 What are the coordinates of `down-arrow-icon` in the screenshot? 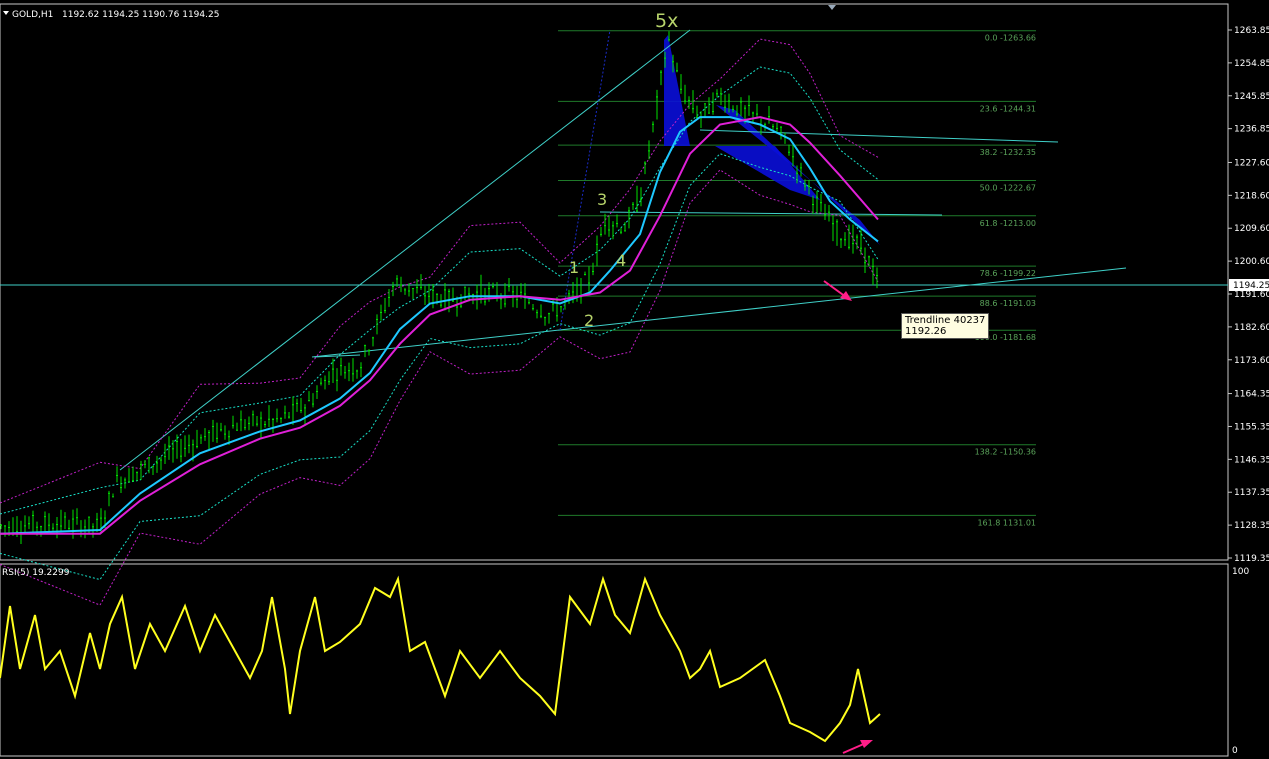 It's located at (837, 290).